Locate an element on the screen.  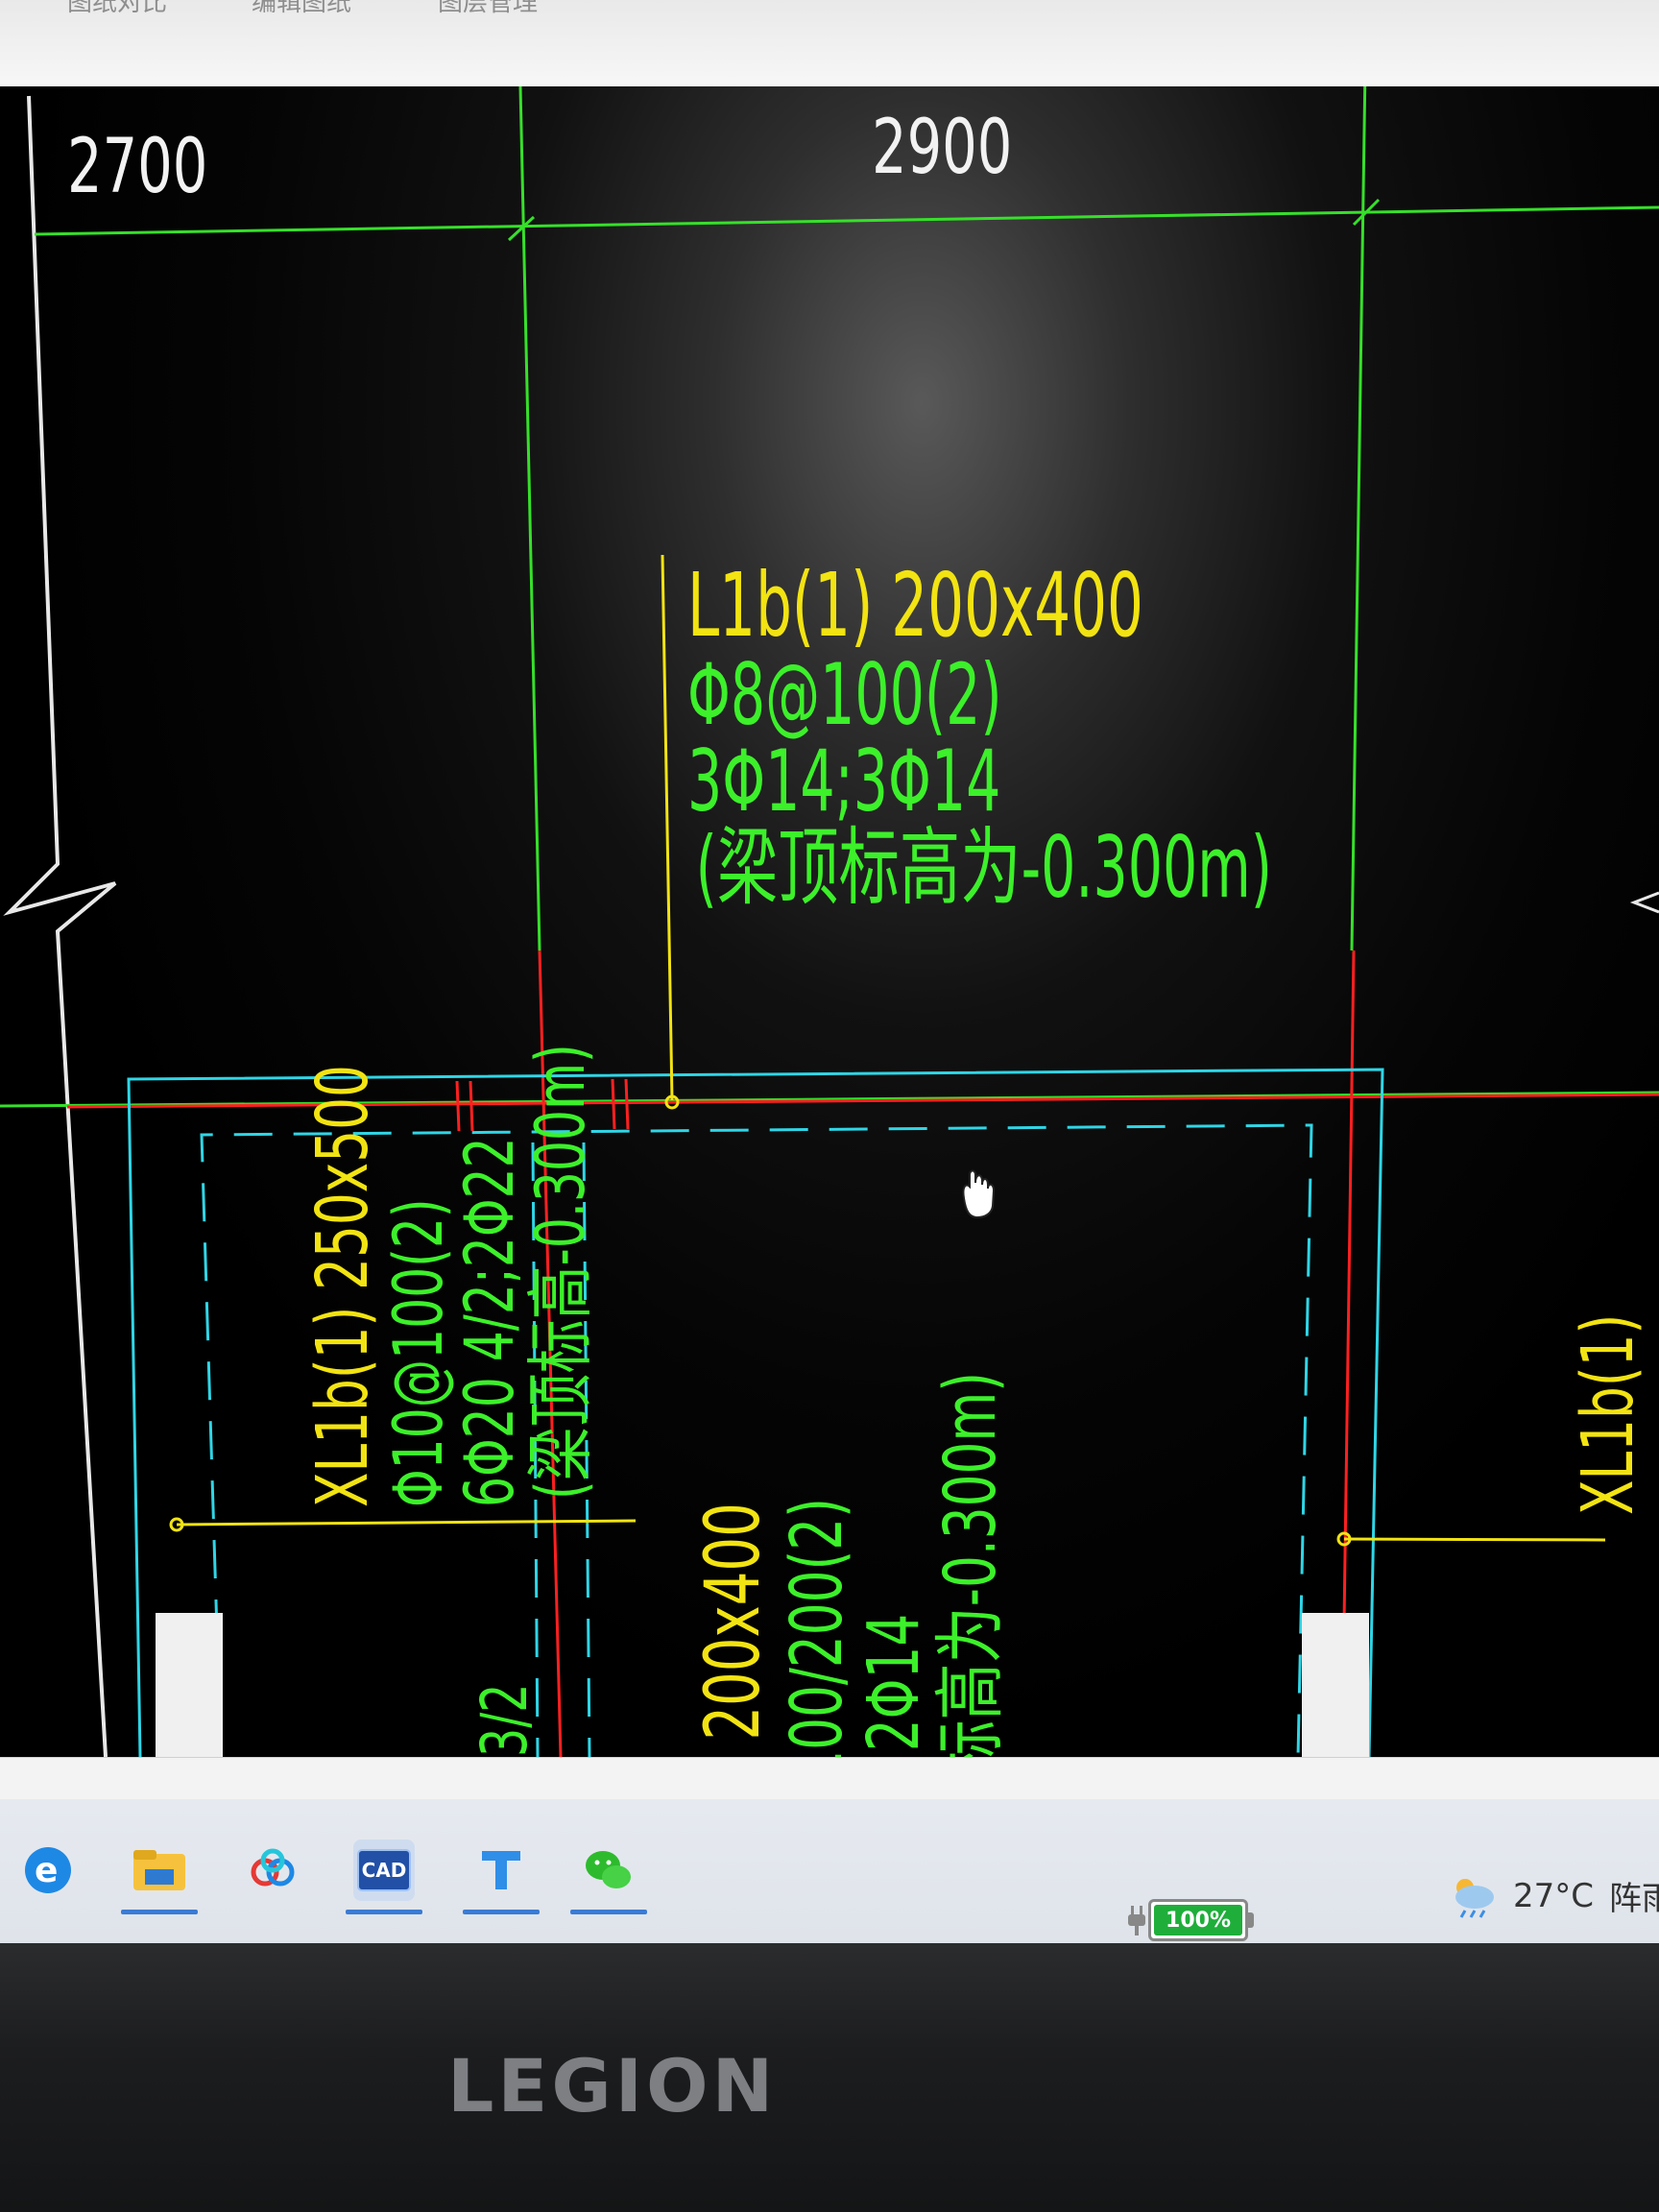
text-editor-icon is located at coordinates (501, 1876).